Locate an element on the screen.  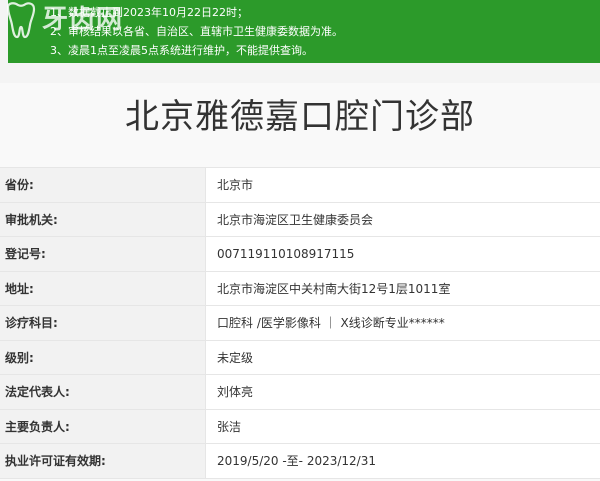
table-row-legal-representative: 法定代表人: 刘体亮 is located at coordinates (300, 392).